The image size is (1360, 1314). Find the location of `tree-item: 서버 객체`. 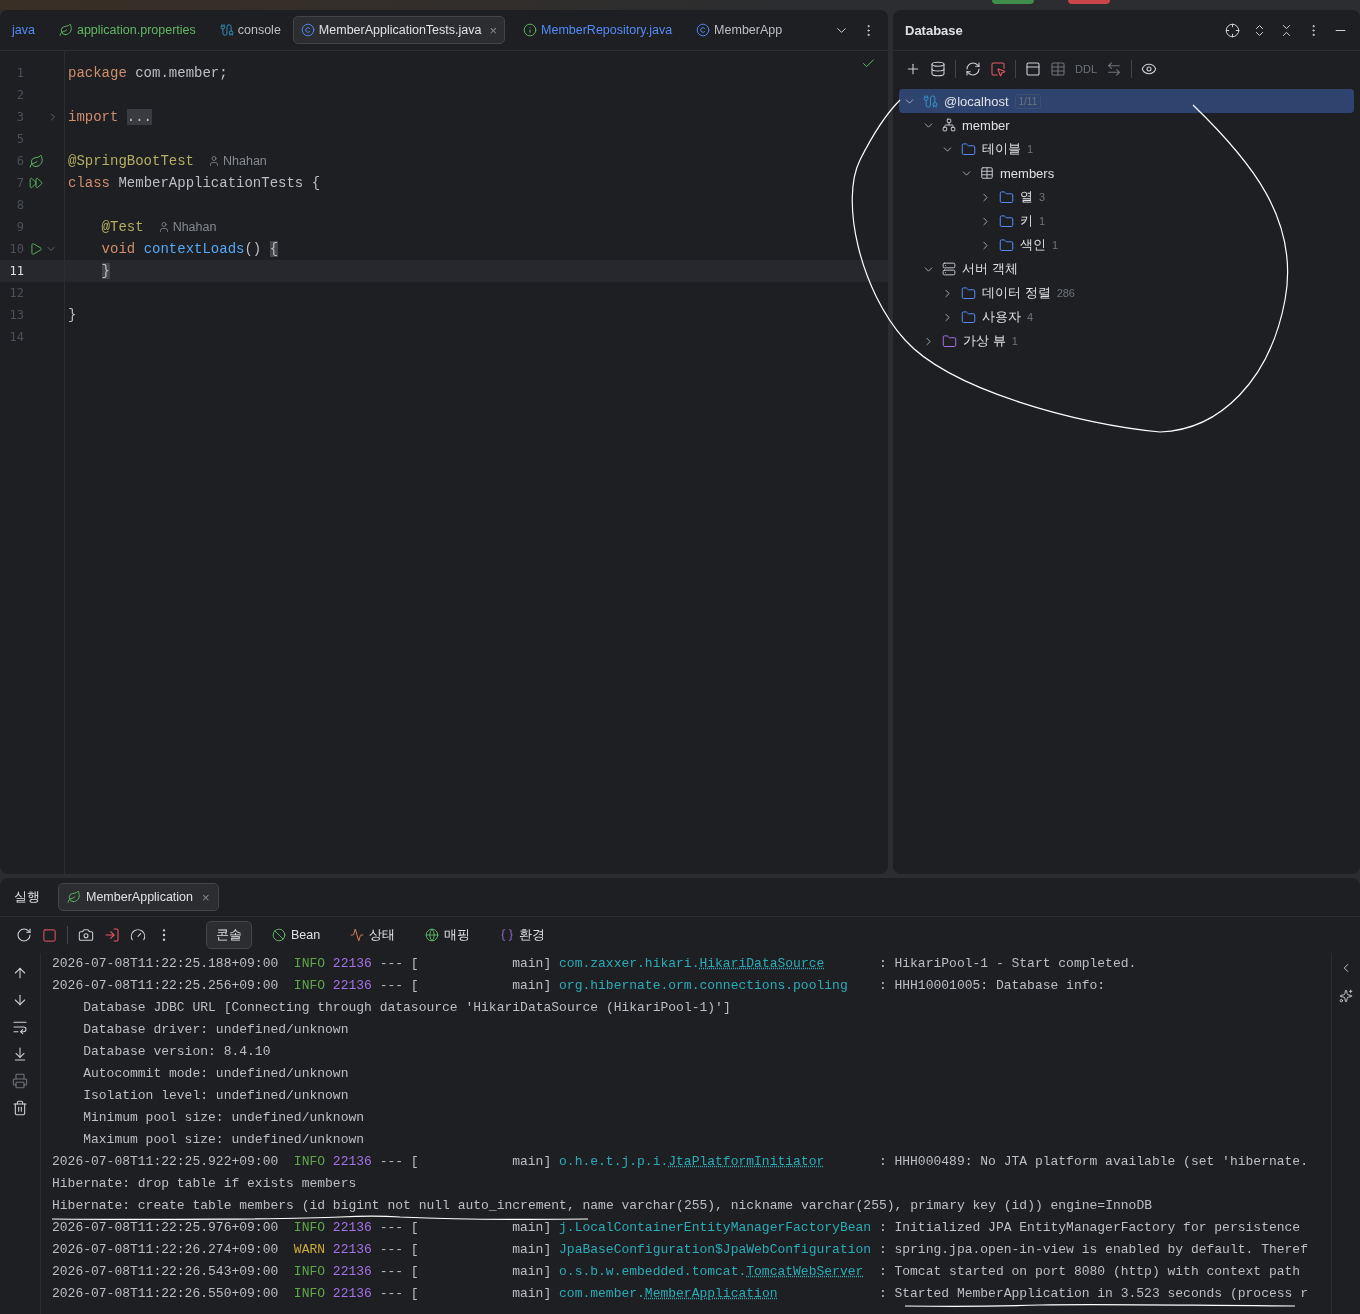

tree-item: 서버 객체 is located at coordinates (1126, 269).